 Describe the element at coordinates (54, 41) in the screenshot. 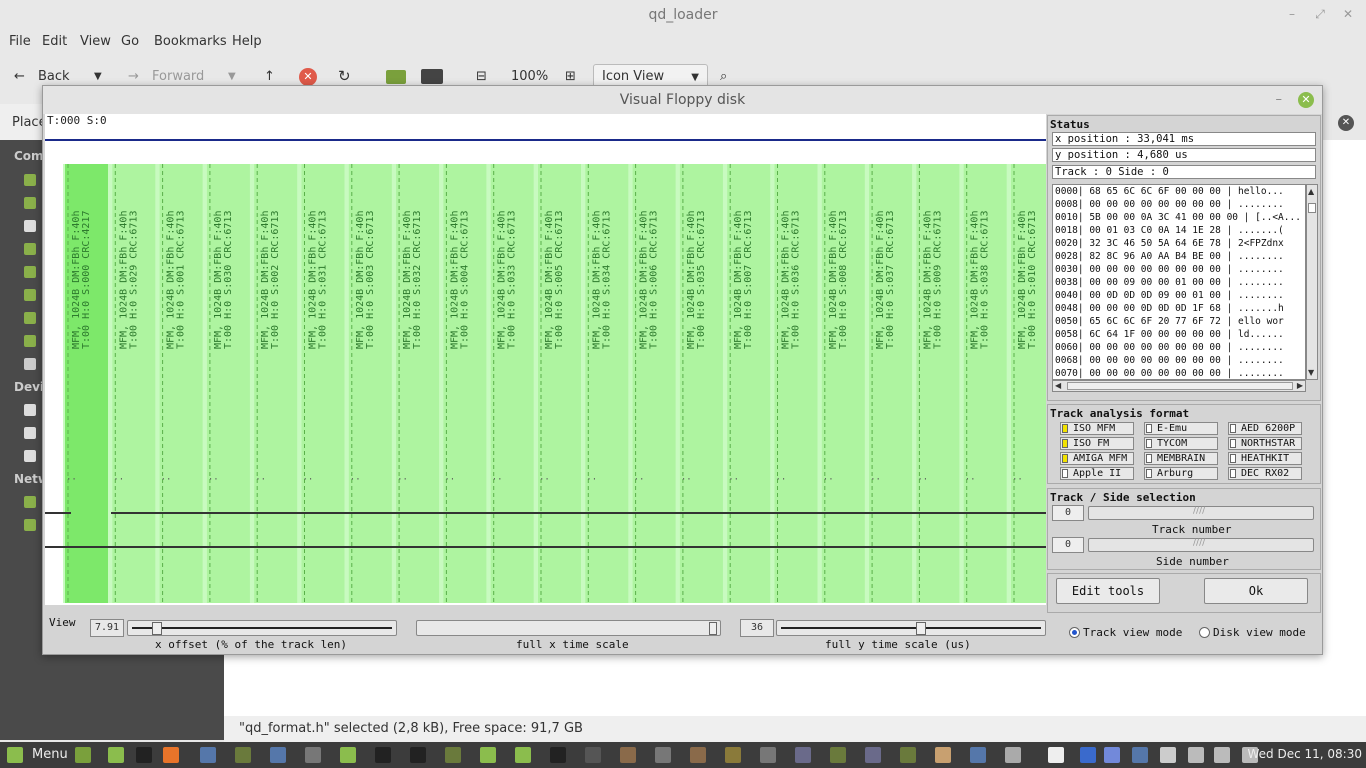

I see `menu-edit: Edit` at that location.